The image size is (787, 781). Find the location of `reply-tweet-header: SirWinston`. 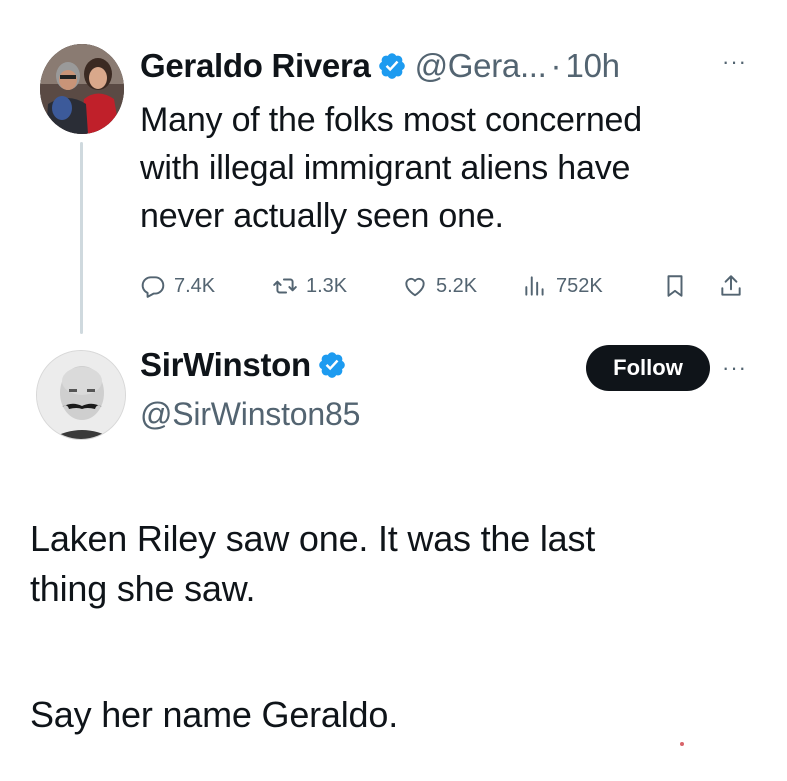

reply-tweet-header: SirWinston is located at coordinates (243, 365).